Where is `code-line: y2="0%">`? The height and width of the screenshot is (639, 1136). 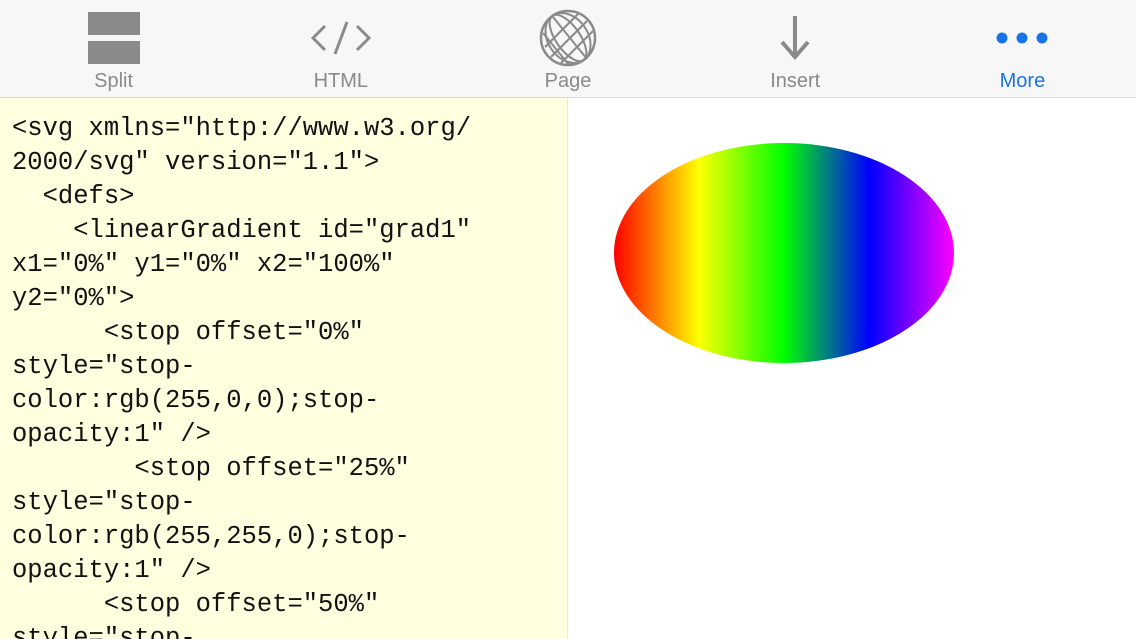
code-line: y2="0%"> is located at coordinates (73, 298).